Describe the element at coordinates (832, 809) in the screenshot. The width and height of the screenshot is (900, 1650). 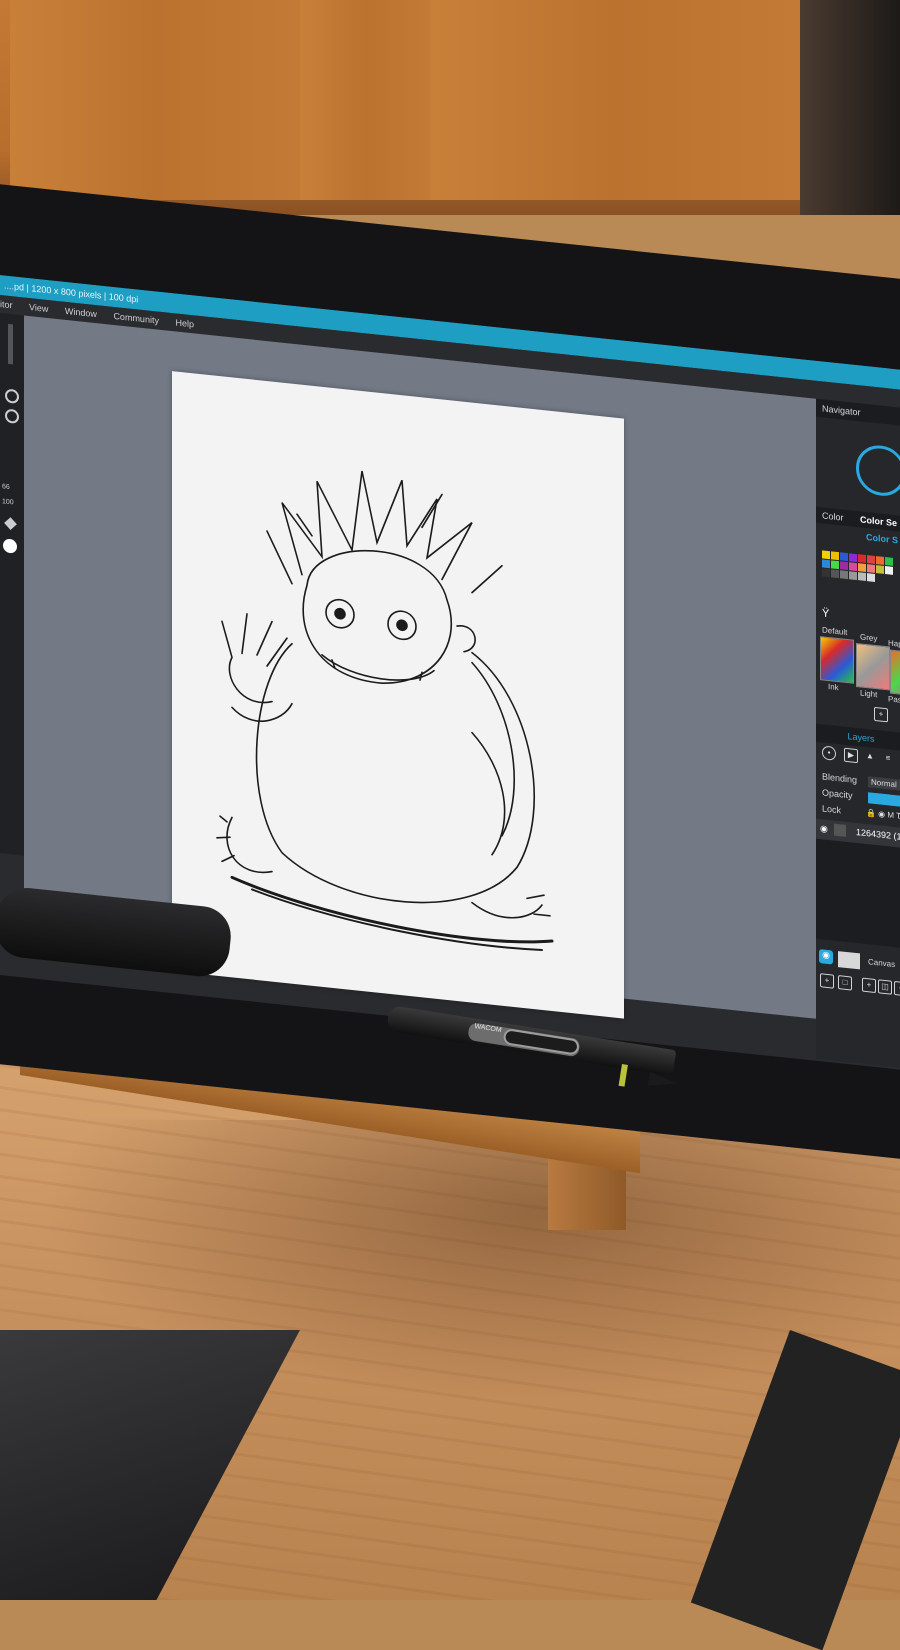
I see `lock-label: Lock` at that location.